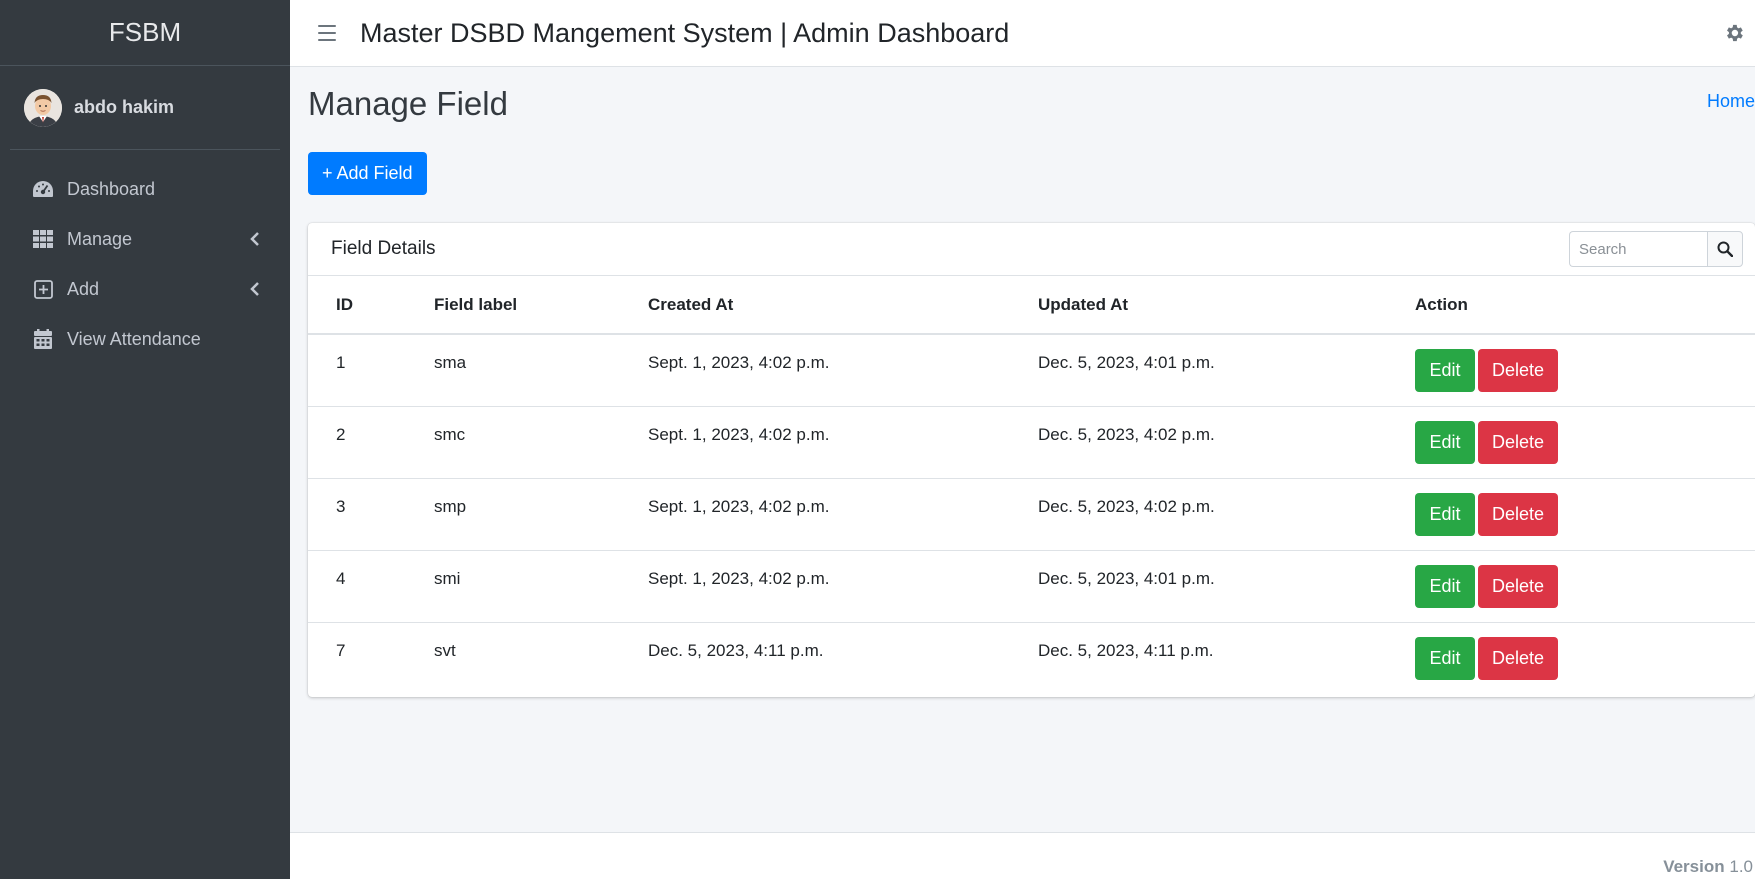  Describe the element at coordinates (1638, 249) in the screenshot. I see `search-input` at that location.